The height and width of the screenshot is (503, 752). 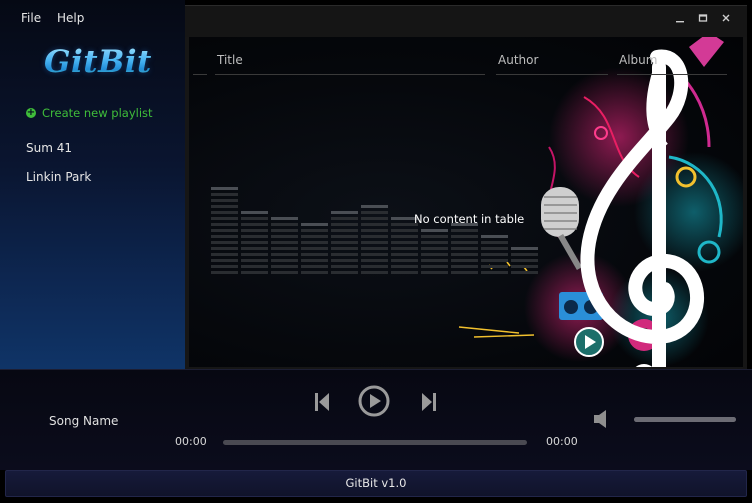 What do you see at coordinates (98, 62) in the screenshot?
I see `app-logo: GitBit` at bounding box center [98, 62].